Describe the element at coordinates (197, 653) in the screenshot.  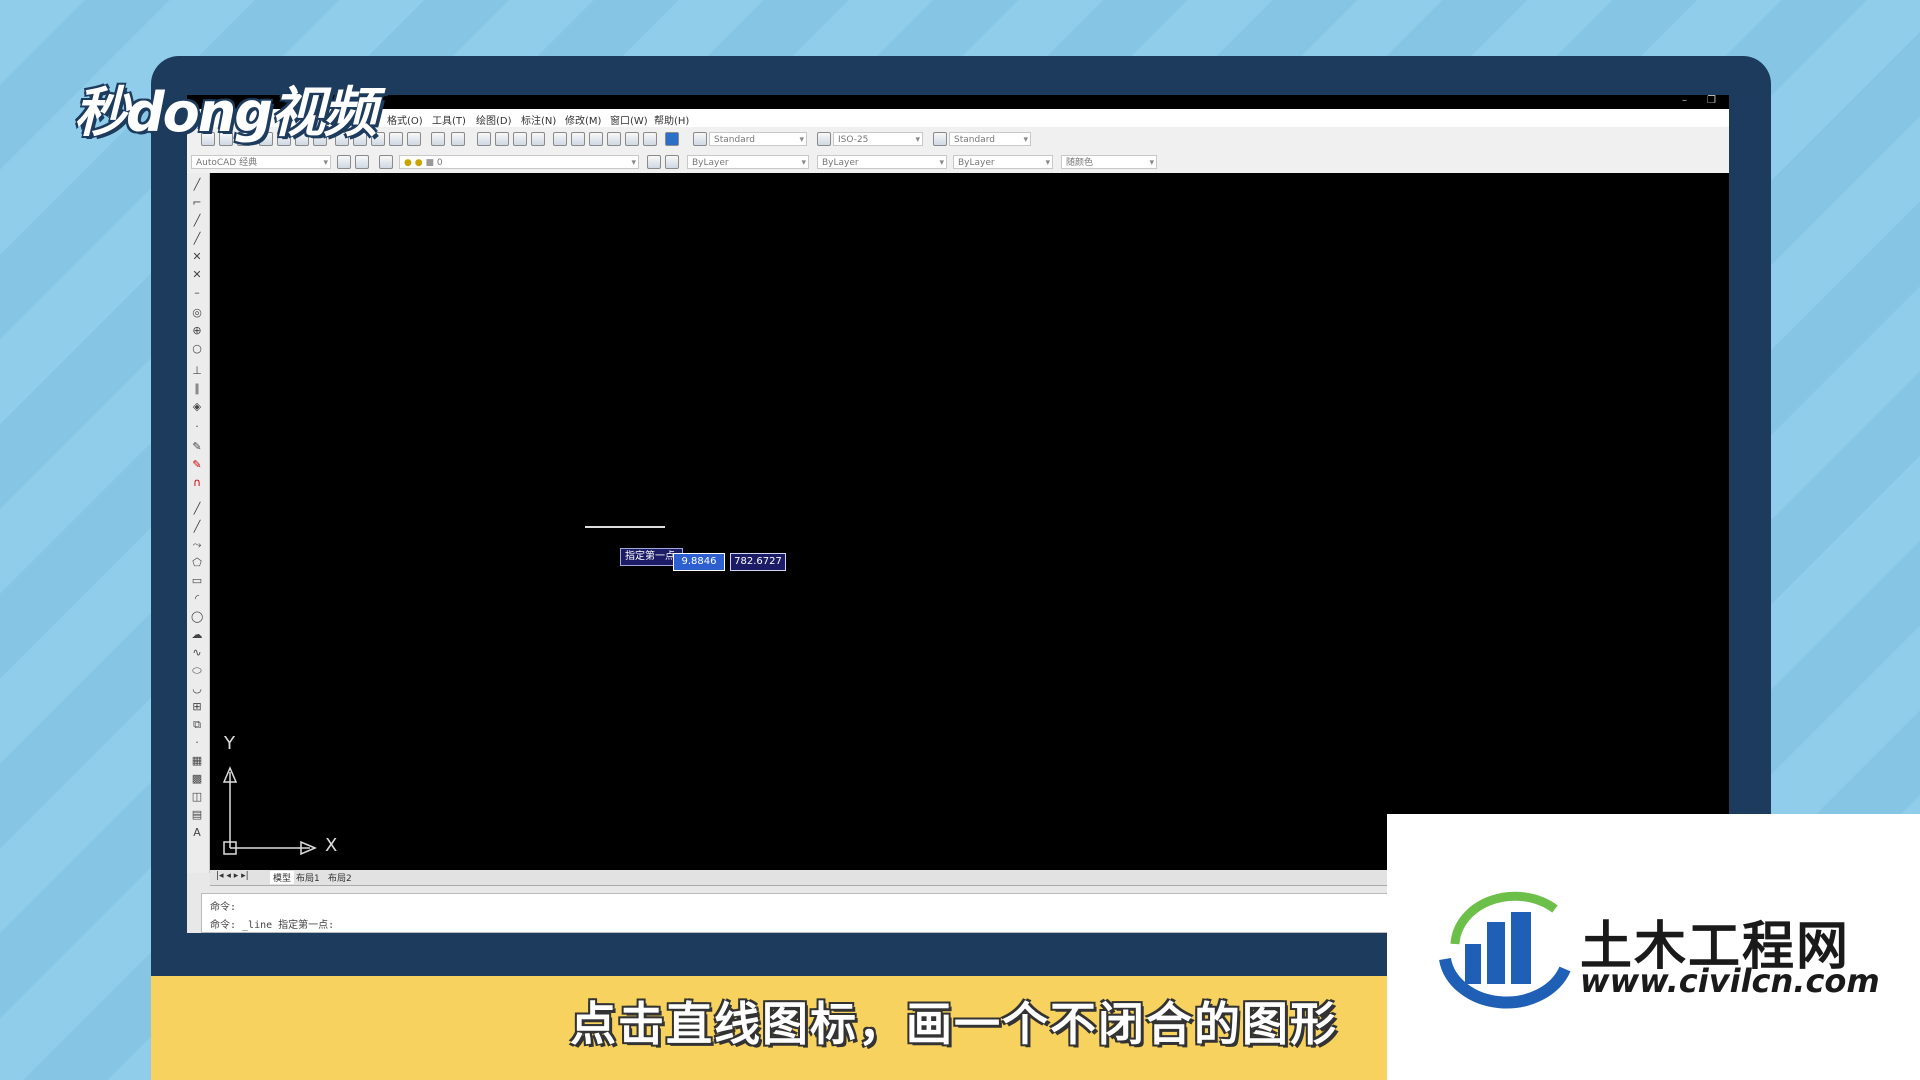
I see `spline-icon: ∿` at that location.